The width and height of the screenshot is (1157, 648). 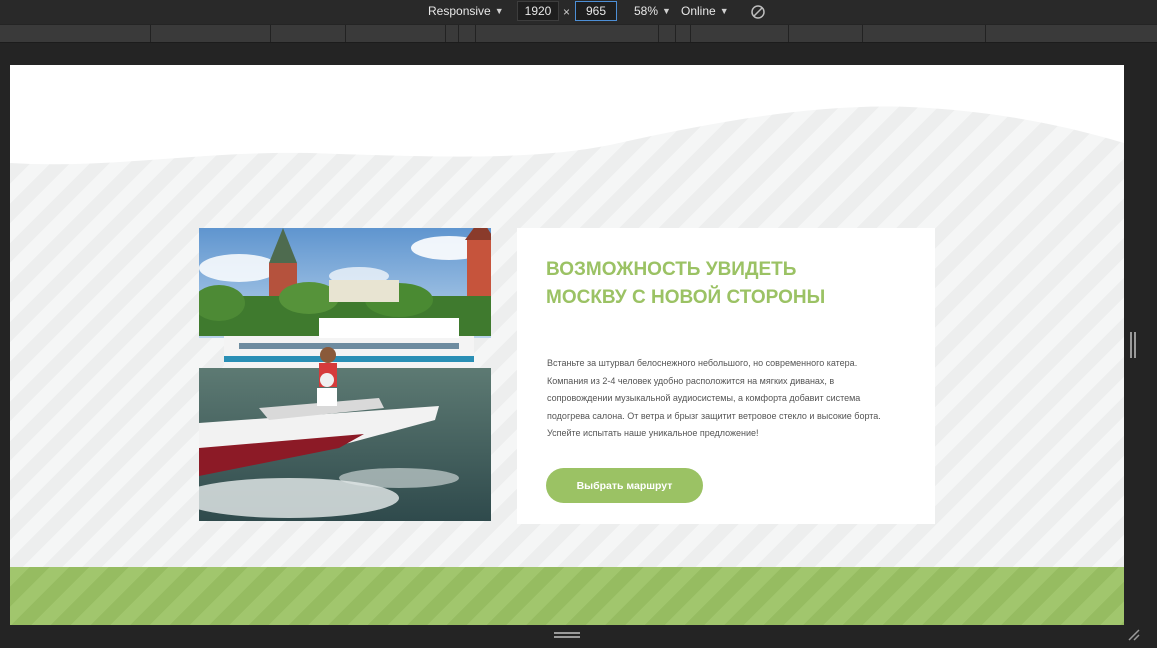 I want to click on zoom-label: 58%, so click(x=646, y=11).